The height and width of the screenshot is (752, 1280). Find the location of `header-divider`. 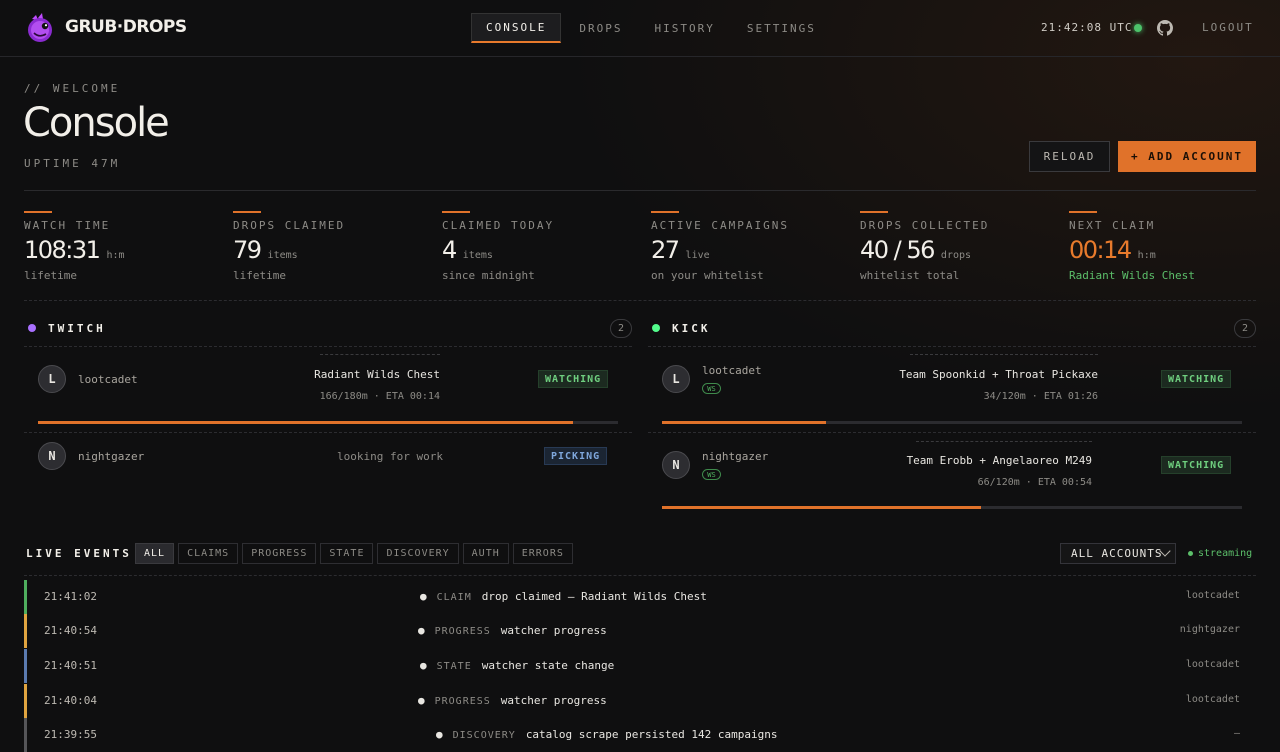

header-divider is located at coordinates (640, 190).